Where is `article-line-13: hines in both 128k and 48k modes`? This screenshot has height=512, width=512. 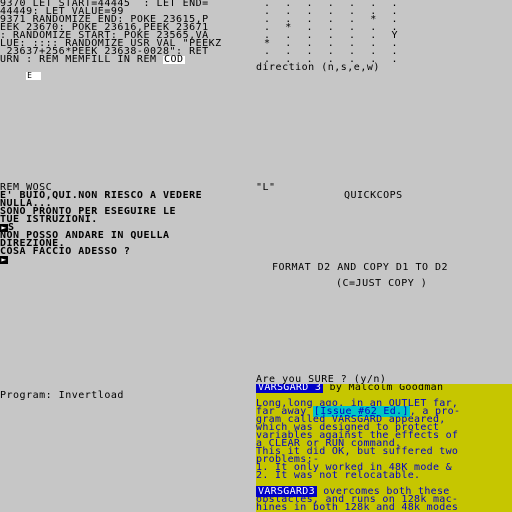
article-line-13: hines in both 128k and 48k modes is located at coordinates (357, 507).